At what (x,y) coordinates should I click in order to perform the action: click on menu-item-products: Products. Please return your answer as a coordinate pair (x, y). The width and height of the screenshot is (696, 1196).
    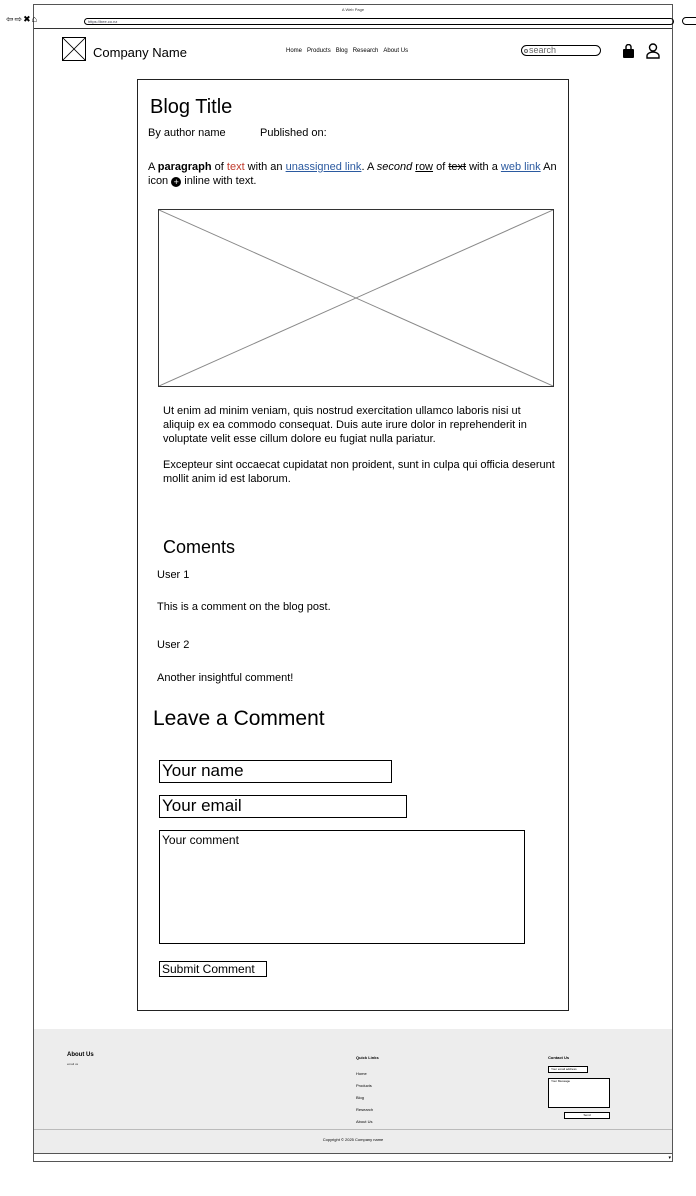
    Looking at the image, I should click on (319, 51).